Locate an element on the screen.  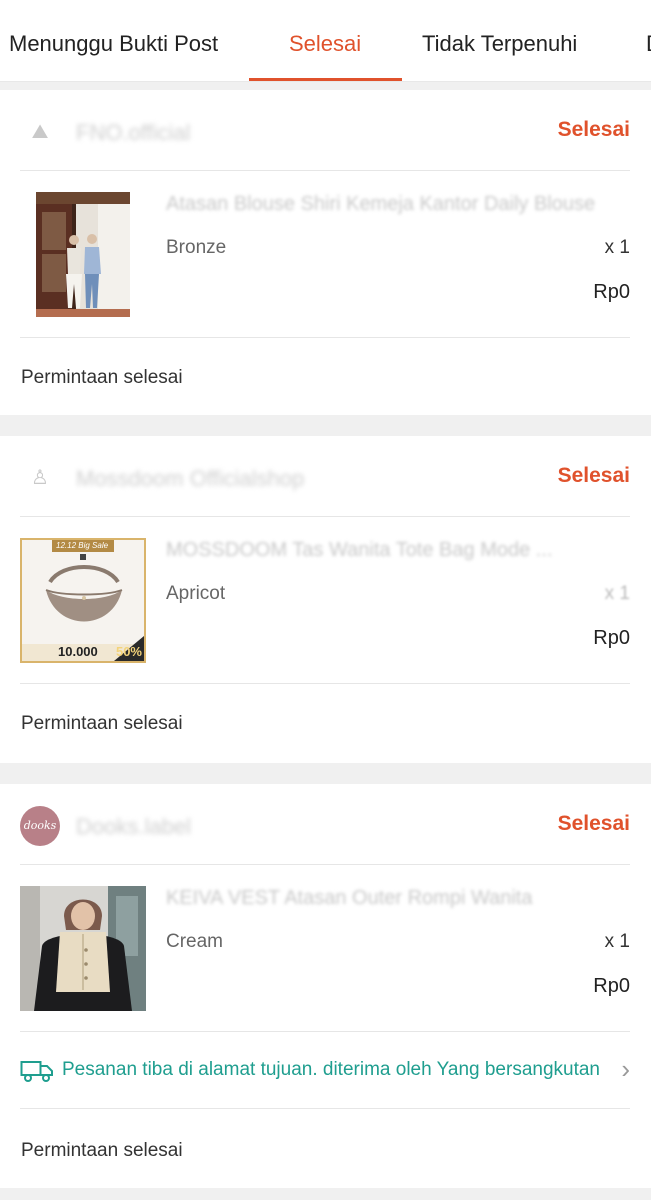
tab-menunggu-bukti-post: Menunggu Bukti Post is located at coordinates (113, 40).